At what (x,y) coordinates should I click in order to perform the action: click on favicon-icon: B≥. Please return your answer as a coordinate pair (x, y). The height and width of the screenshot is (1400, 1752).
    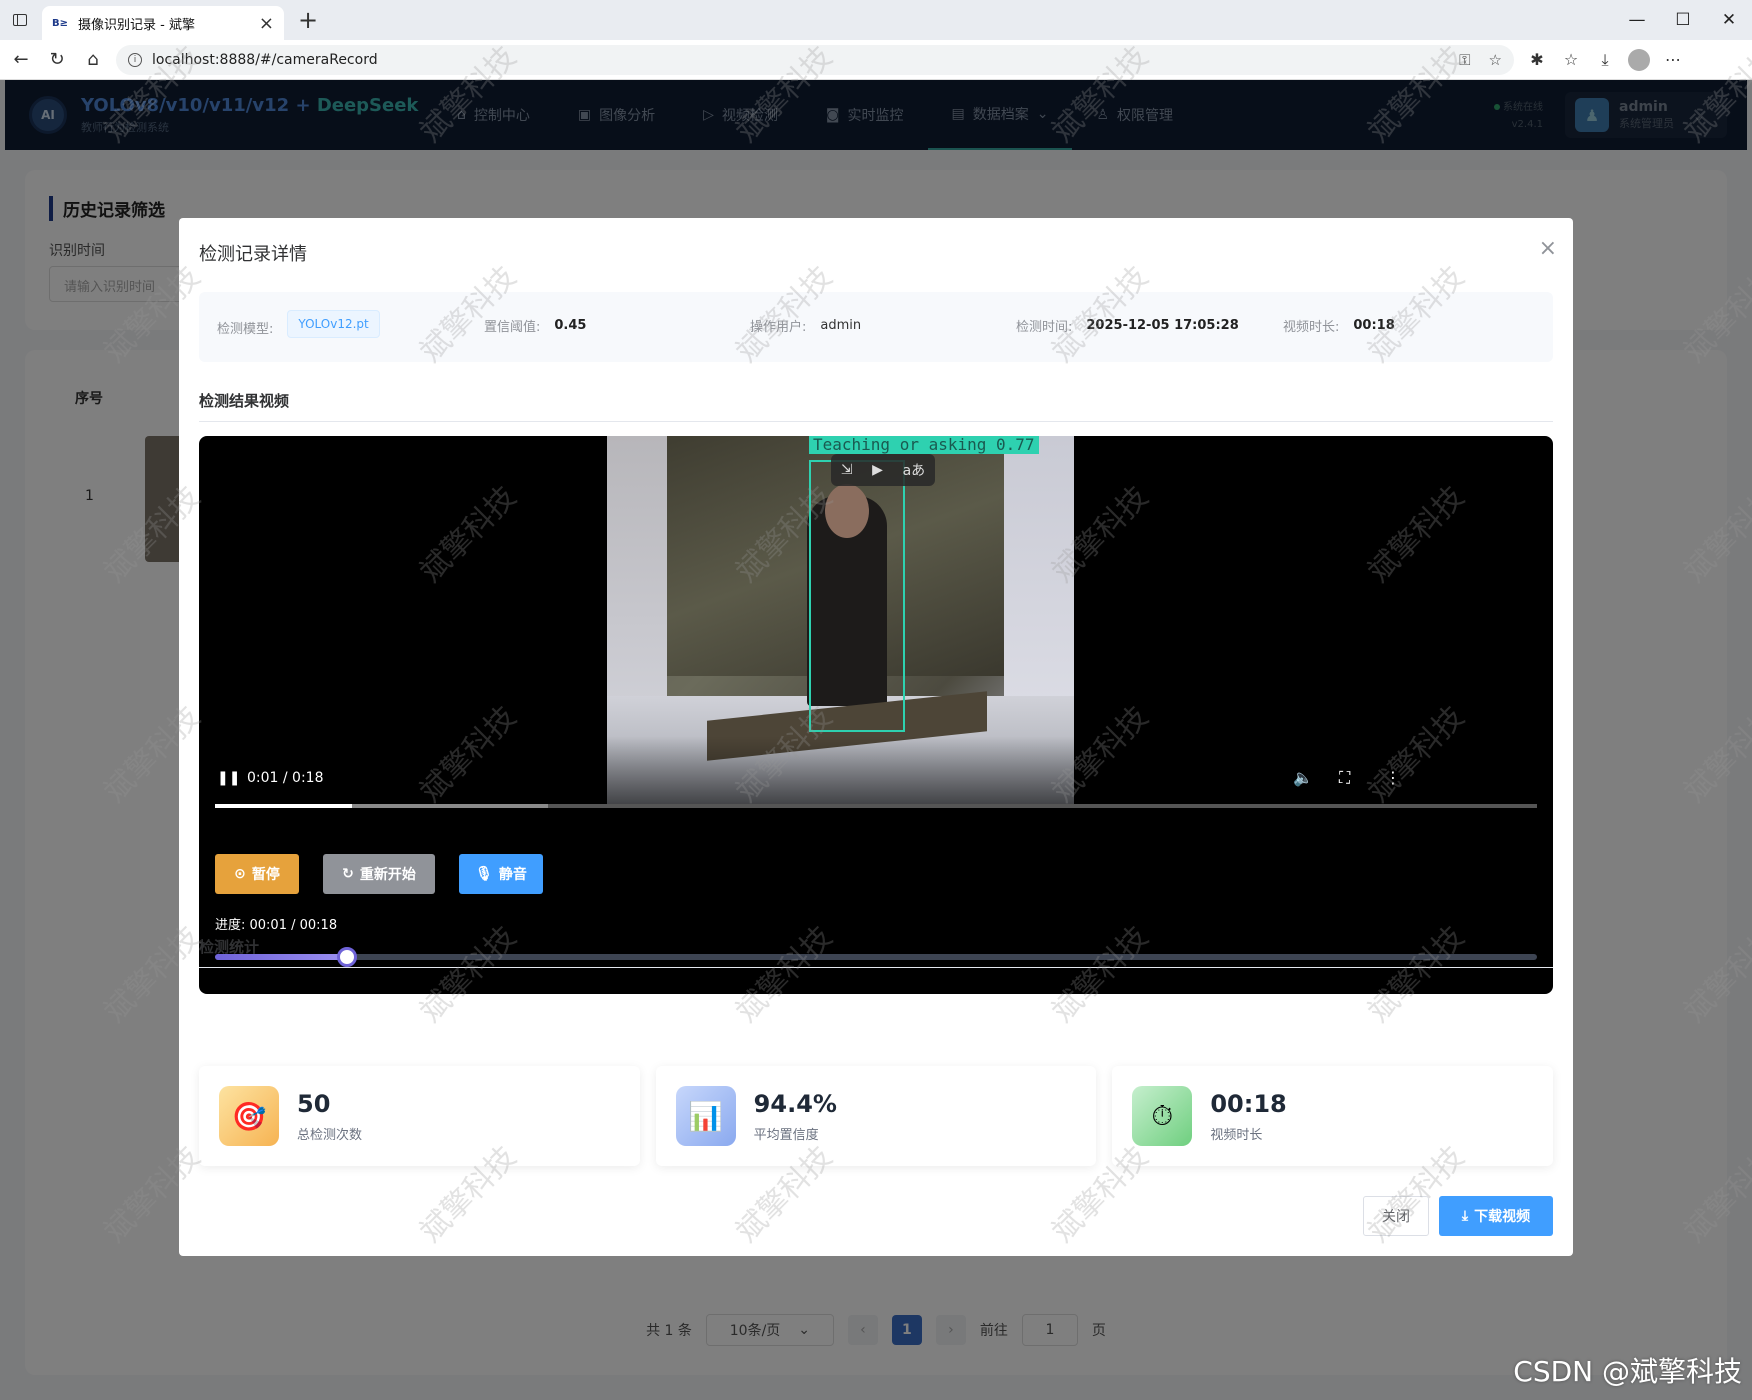
    Looking at the image, I should click on (60, 23).